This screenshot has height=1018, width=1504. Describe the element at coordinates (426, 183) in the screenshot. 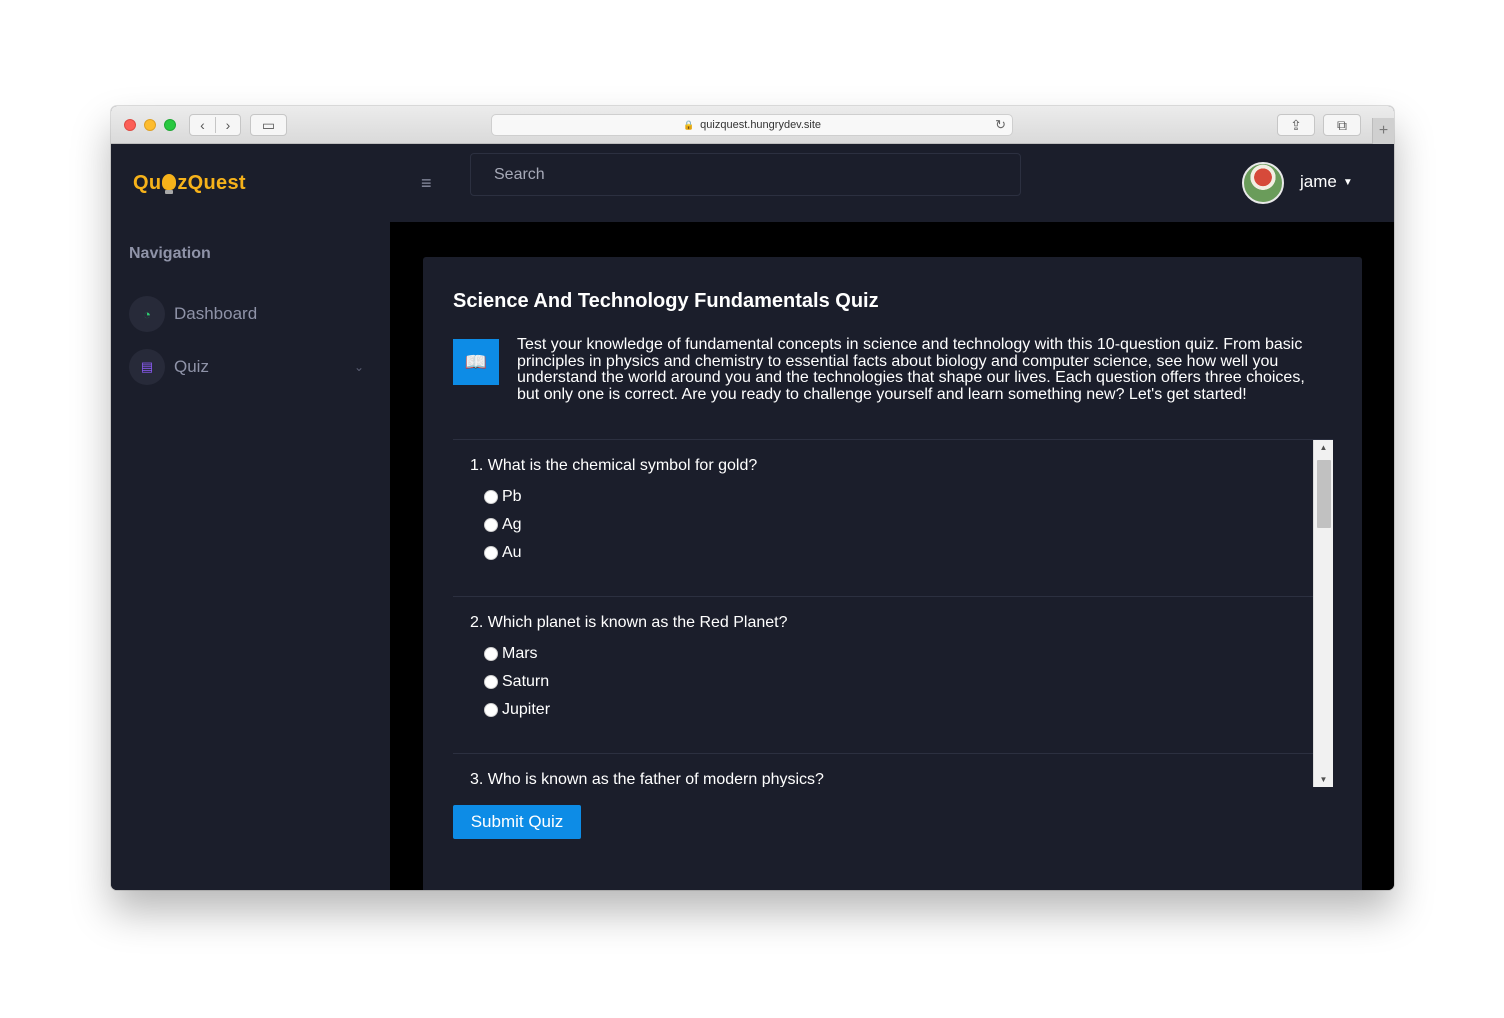

I see `menu-icon: ≡` at that location.